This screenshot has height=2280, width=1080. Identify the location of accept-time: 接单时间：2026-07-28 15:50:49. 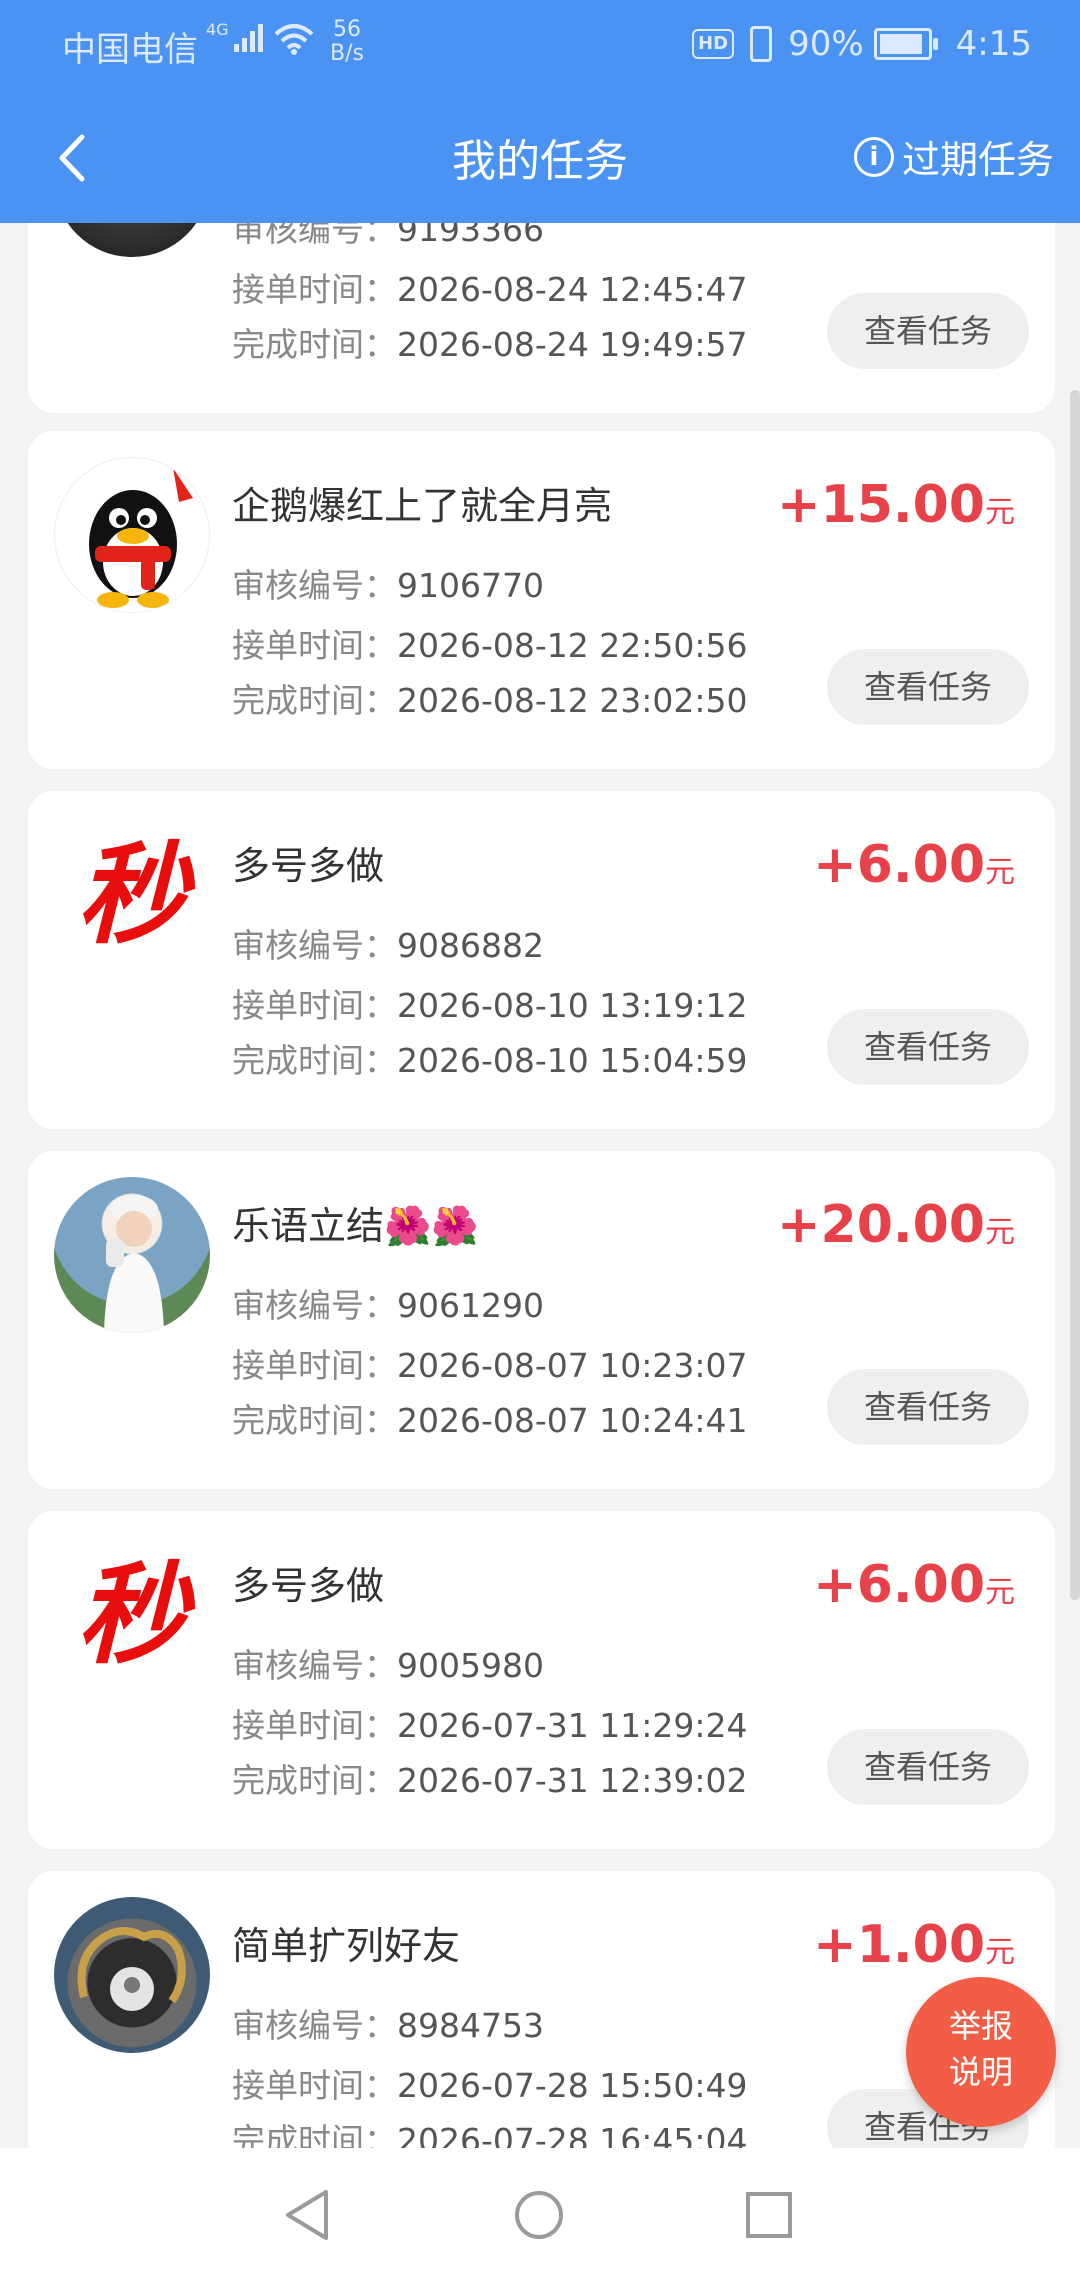
(489, 2083).